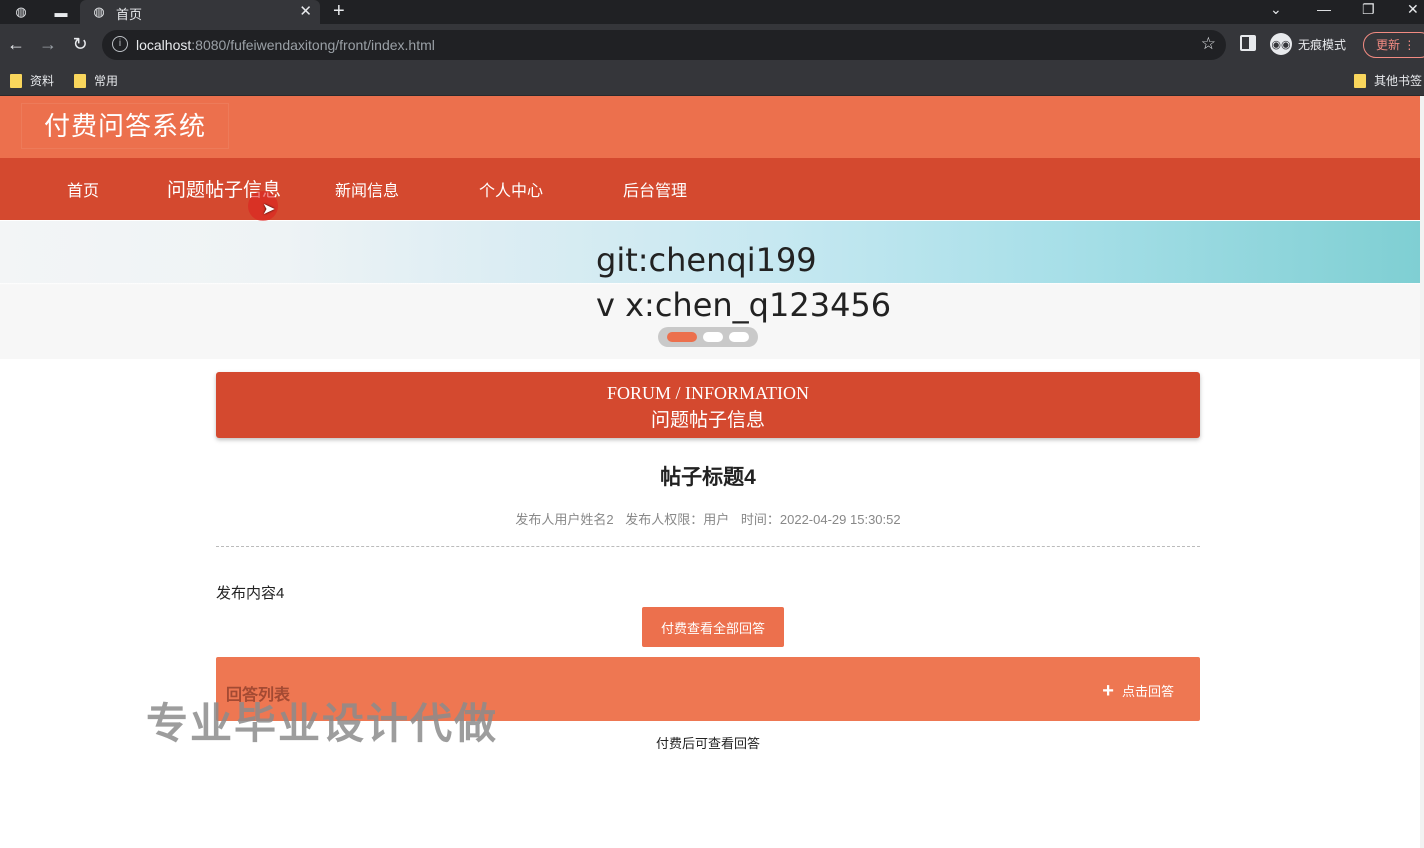 This screenshot has height=848, width=1424. What do you see at coordinates (1108, 690) in the screenshot?
I see `plus-icon: +` at bounding box center [1108, 690].